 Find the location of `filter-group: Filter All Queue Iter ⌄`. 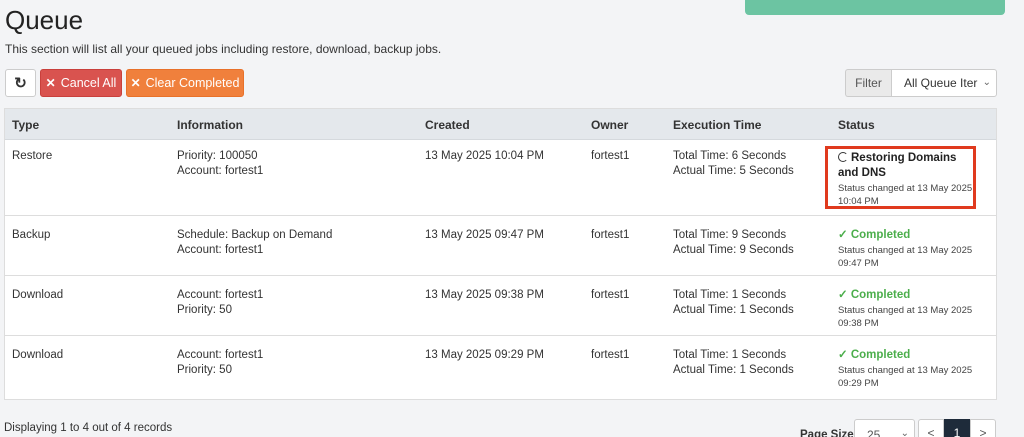

filter-group: Filter All Queue Iter ⌄ is located at coordinates (921, 83).